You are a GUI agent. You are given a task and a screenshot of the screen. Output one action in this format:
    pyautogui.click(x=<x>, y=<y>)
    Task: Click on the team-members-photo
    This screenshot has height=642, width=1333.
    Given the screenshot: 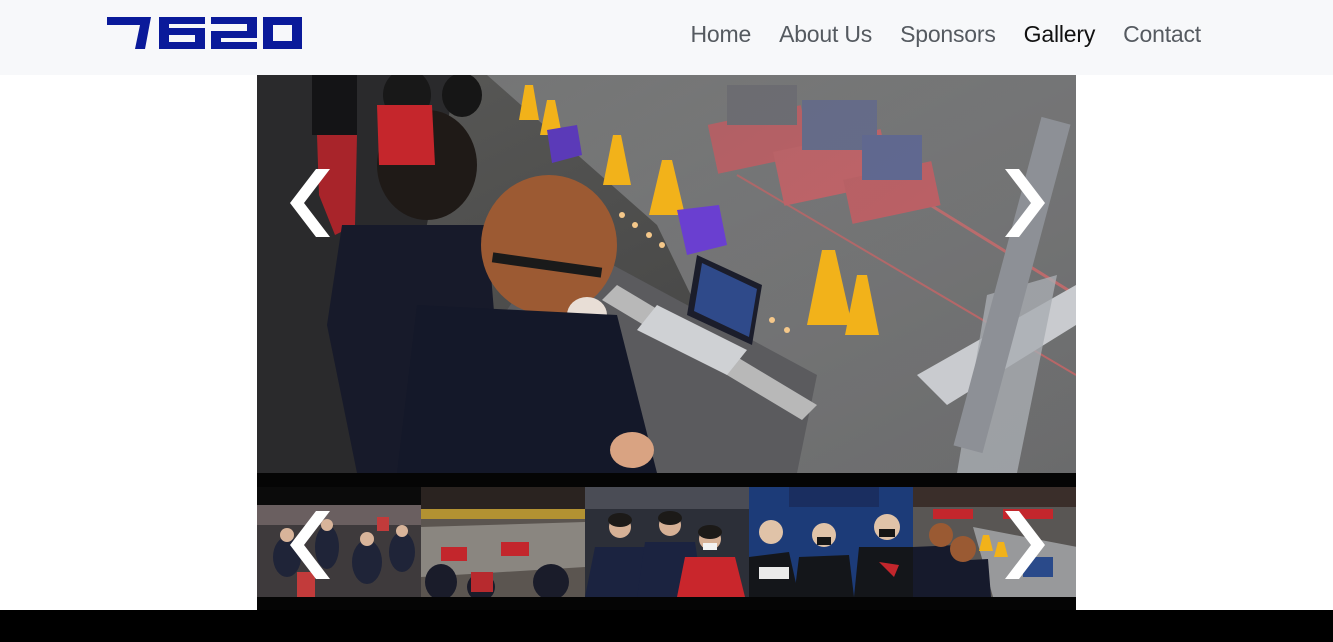 What is the action you would take?
    pyautogui.click(x=667, y=542)
    